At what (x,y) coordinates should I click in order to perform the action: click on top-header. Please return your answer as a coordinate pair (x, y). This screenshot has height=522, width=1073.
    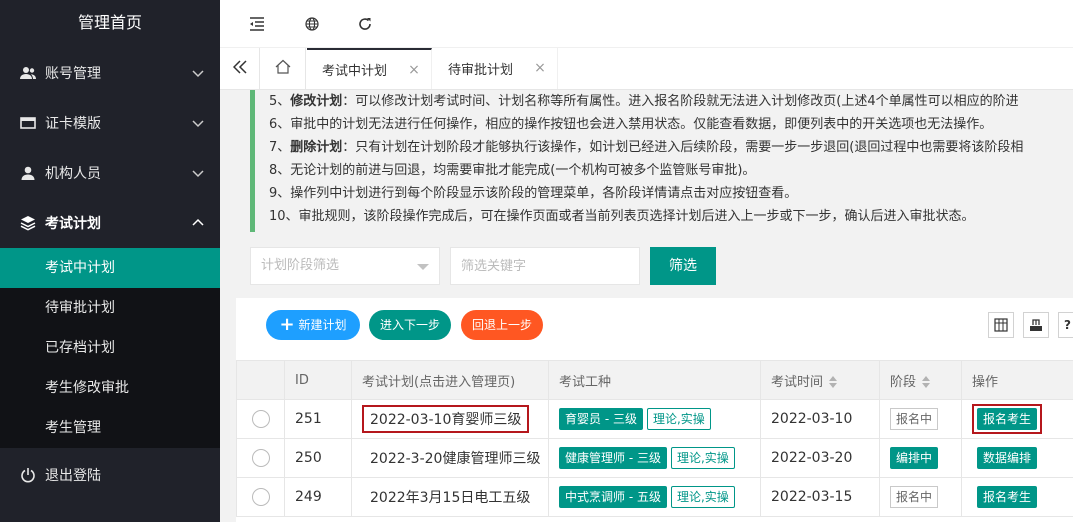
    Looking at the image, I should click on (646, 24).